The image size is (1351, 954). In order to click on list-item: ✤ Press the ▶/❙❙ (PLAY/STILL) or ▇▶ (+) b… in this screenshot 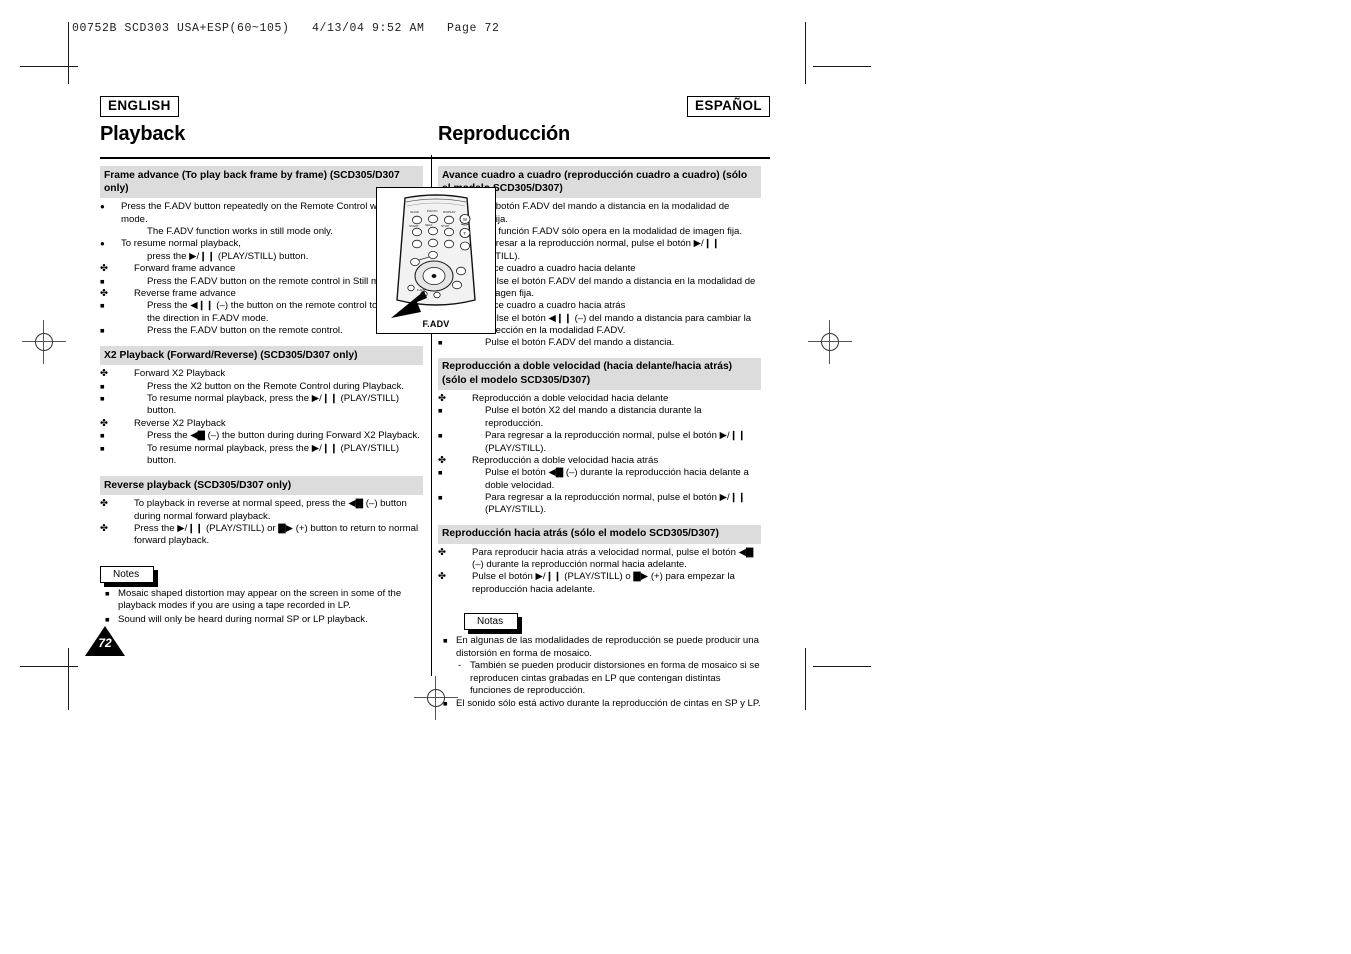, I will do `click(261, 535)`.